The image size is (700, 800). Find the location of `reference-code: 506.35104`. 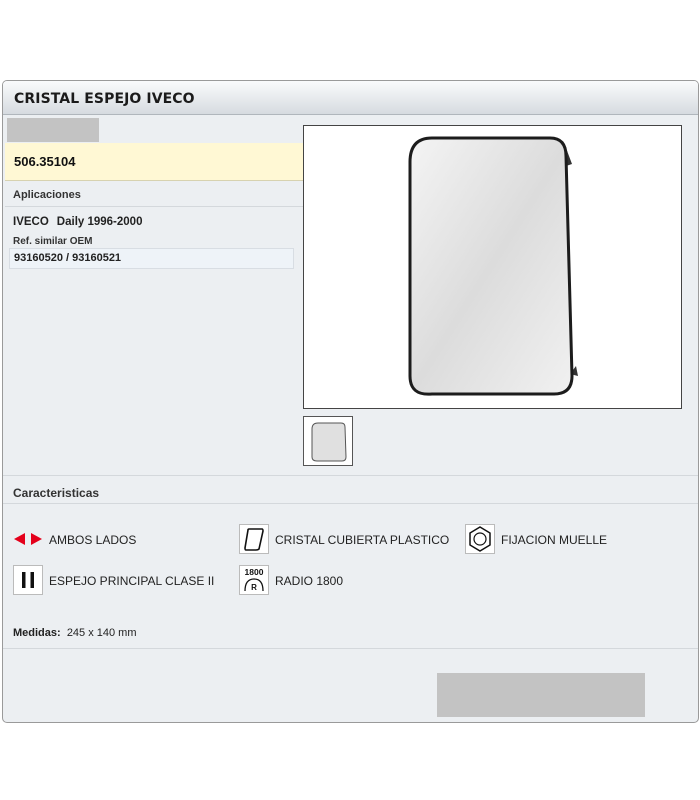

reference-code: 506.35104 is located at coordinates (45, 161).